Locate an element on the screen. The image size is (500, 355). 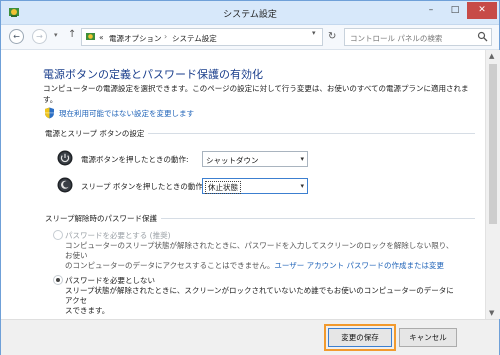
search-icon is located at coordinates (482, 36).